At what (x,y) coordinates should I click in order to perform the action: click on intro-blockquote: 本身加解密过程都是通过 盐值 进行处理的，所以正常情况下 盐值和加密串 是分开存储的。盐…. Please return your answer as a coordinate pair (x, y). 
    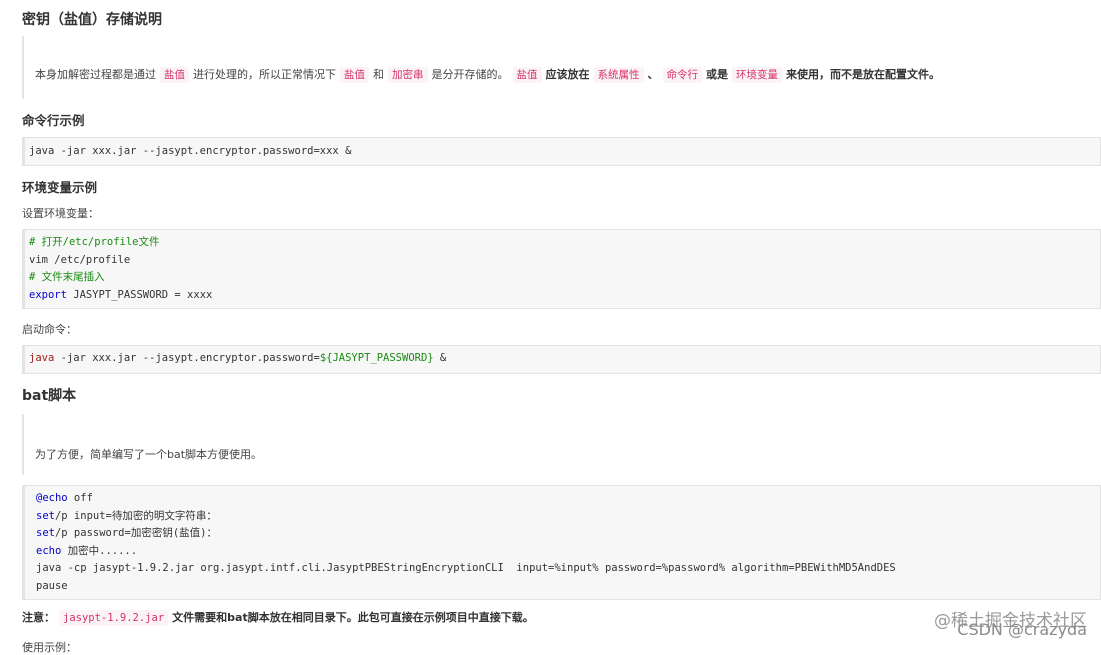
    Looking at the image, I should click on (561, 67).